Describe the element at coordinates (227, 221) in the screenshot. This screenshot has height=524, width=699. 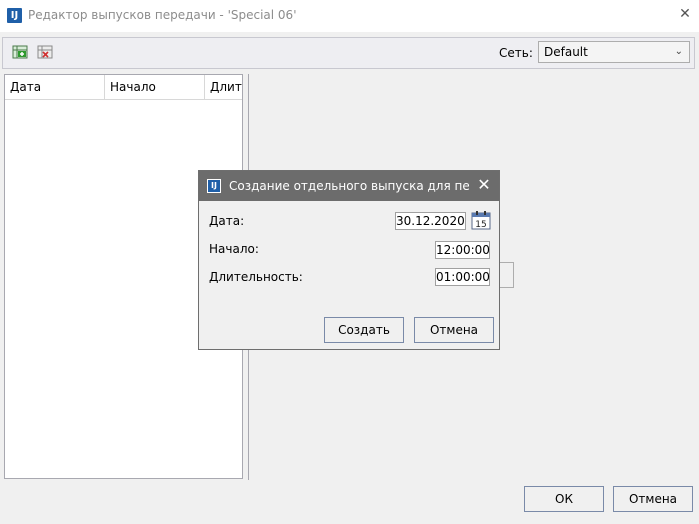
I see `date-label: Дата:` at that location.